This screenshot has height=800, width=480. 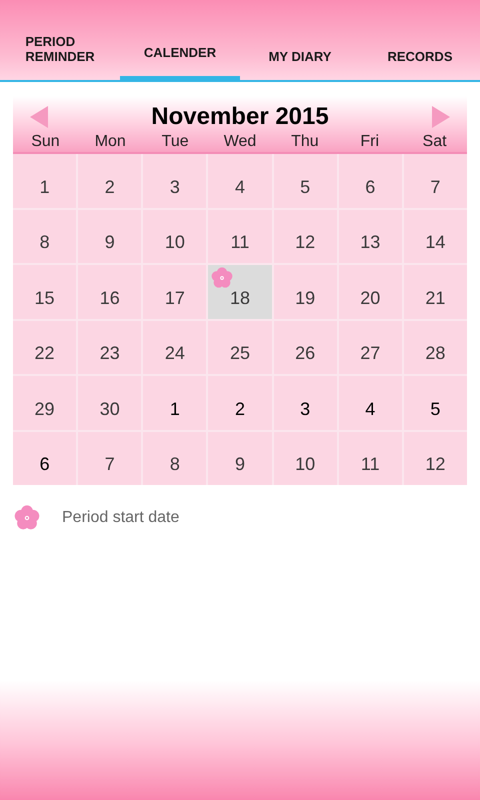 I want to click on tab: MY DIARY, so click(x=300, y=40).